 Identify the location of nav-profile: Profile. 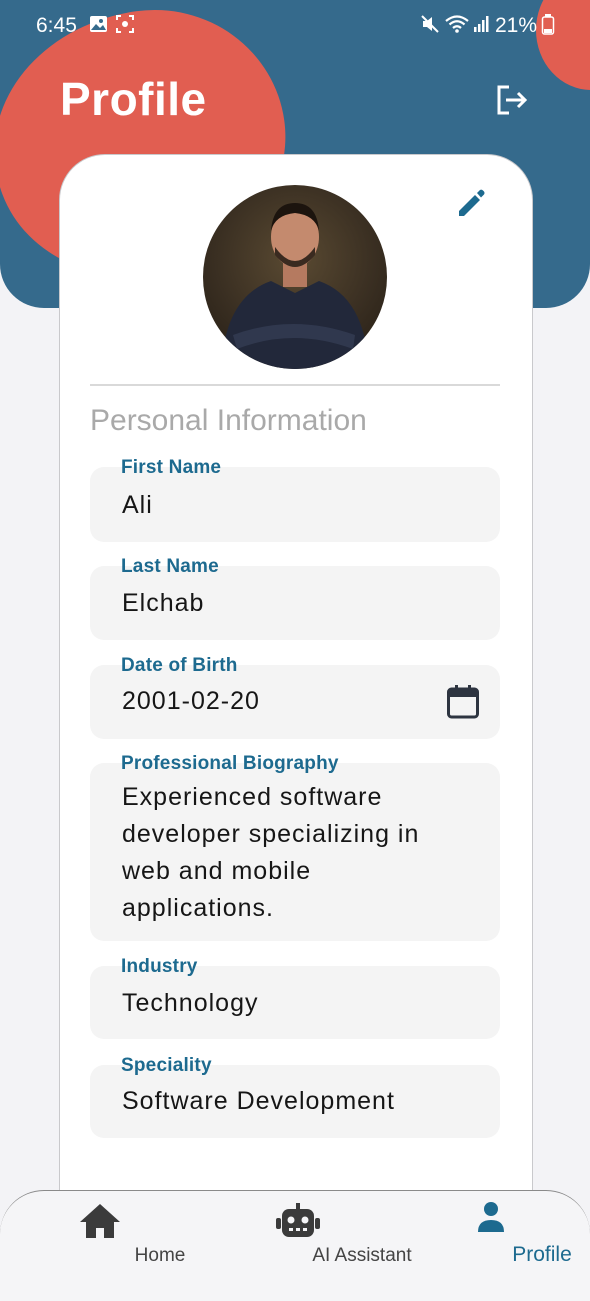
(506, 1236).